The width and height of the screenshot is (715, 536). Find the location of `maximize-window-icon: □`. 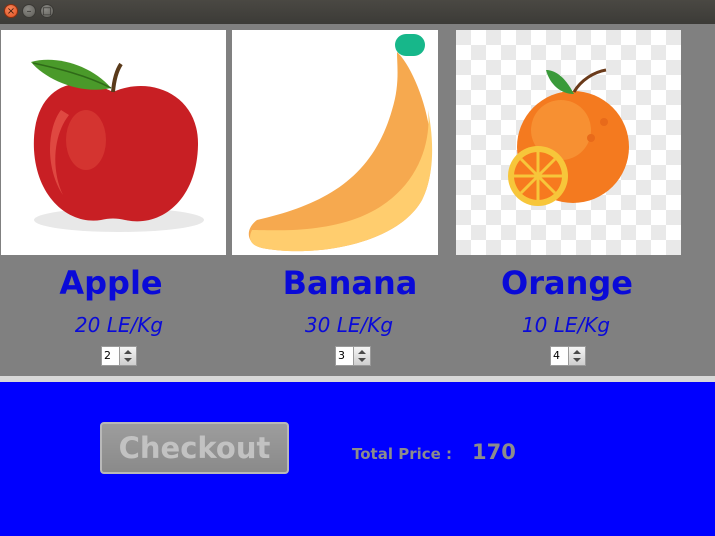

maximize-window-icon: □ is located at coordinates (47, 11).